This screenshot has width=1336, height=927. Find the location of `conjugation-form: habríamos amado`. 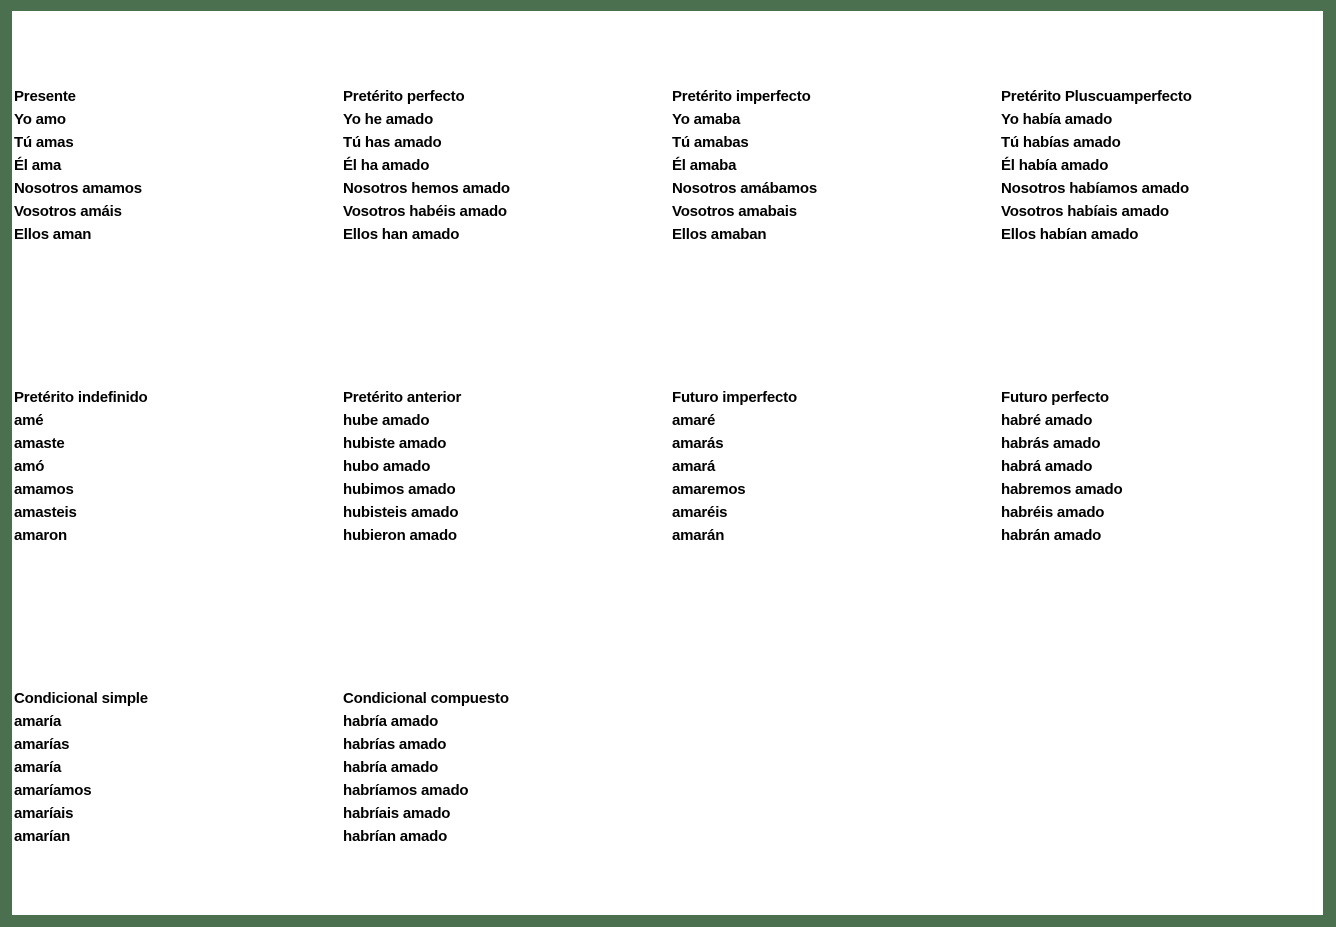

conjugation-form: habríamos amado is located at coordinates (406, 790).